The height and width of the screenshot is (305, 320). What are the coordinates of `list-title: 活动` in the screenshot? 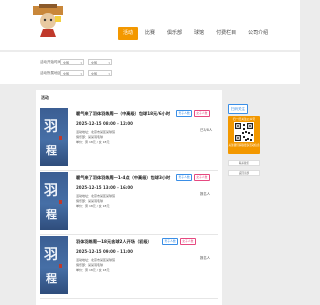 It's located at (45, 97).